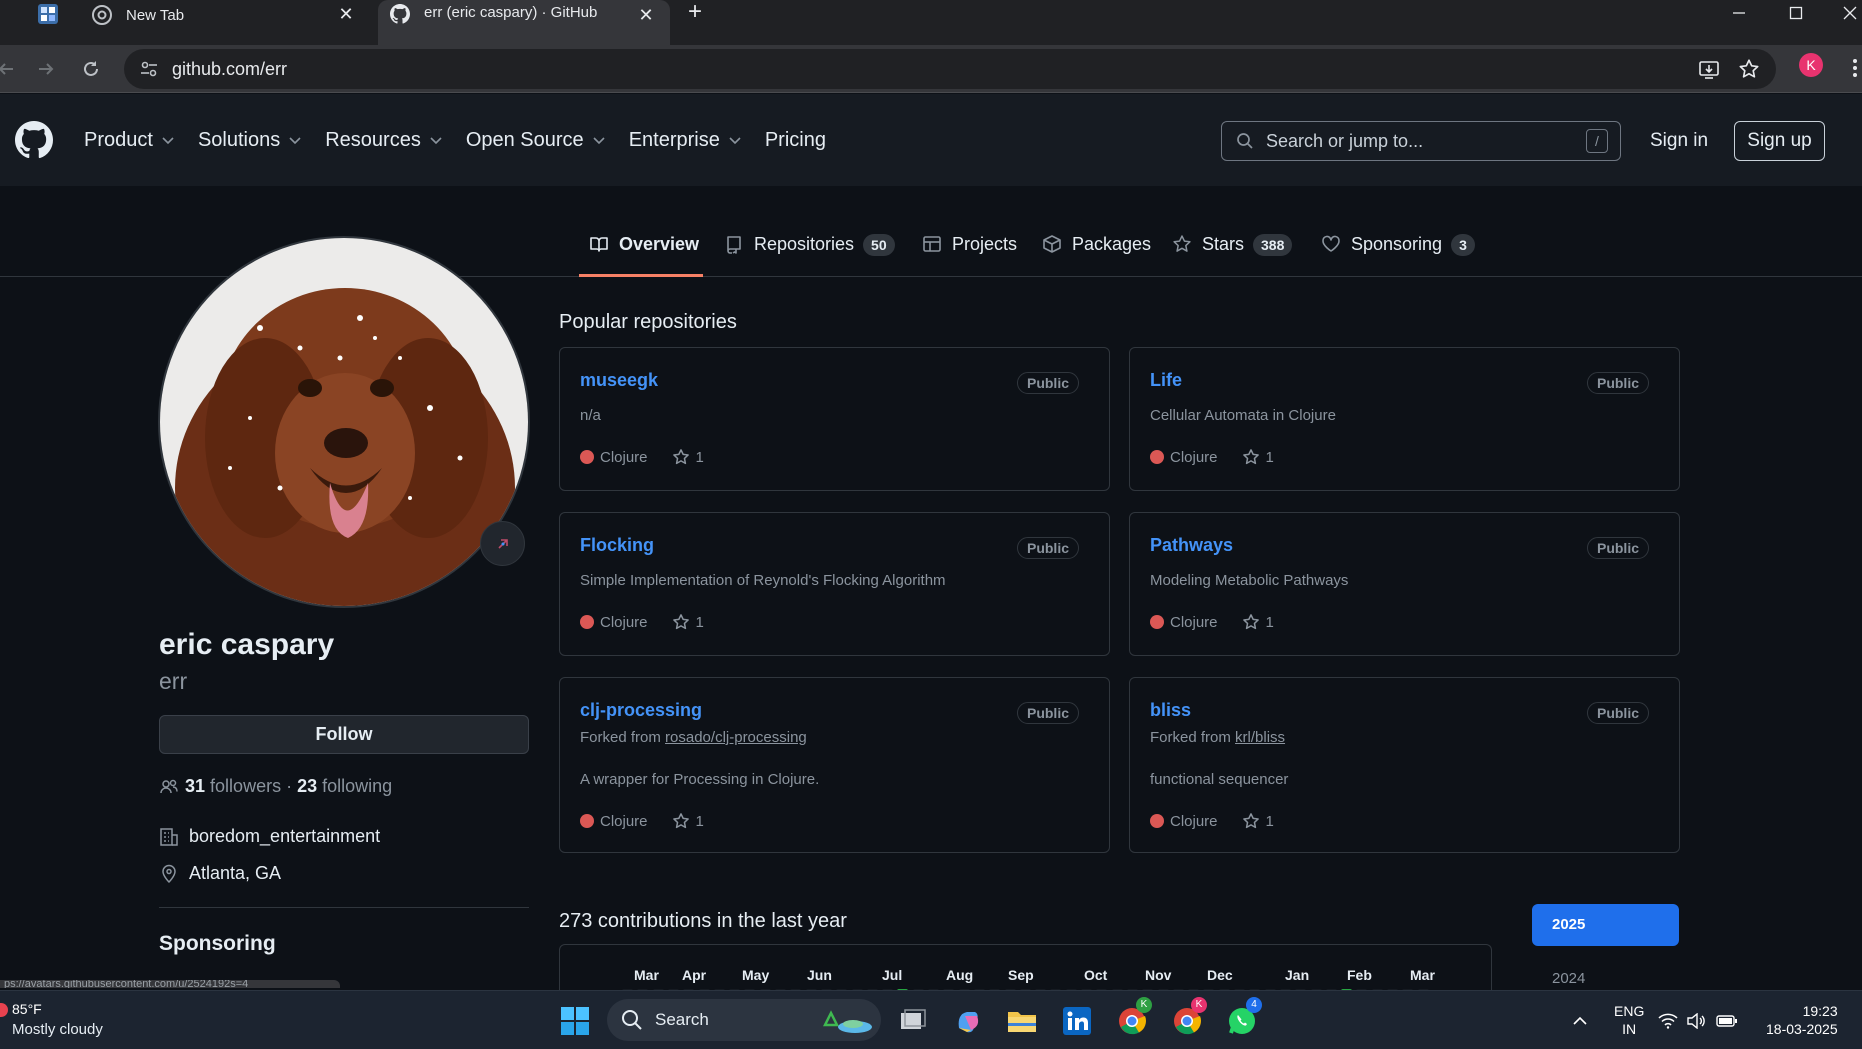 The image size is (1862, 1049). Describe the element at coordinates (48, 15) in the screenshot. I see `tab-search-icon` at that location.